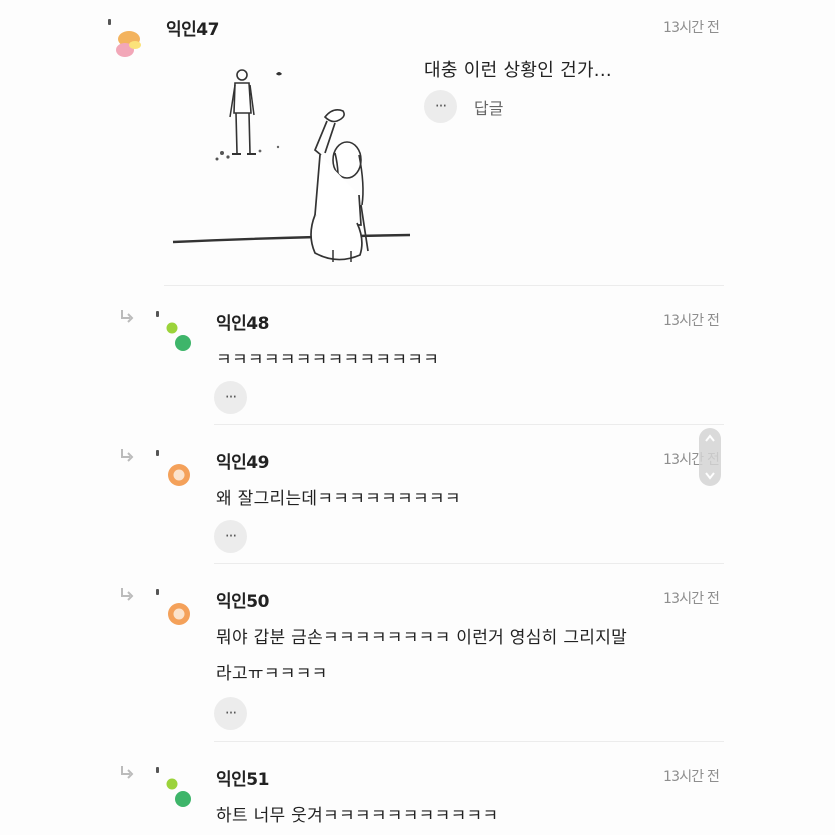  I want to click on sketch-illustration-image, so click(292, 162).